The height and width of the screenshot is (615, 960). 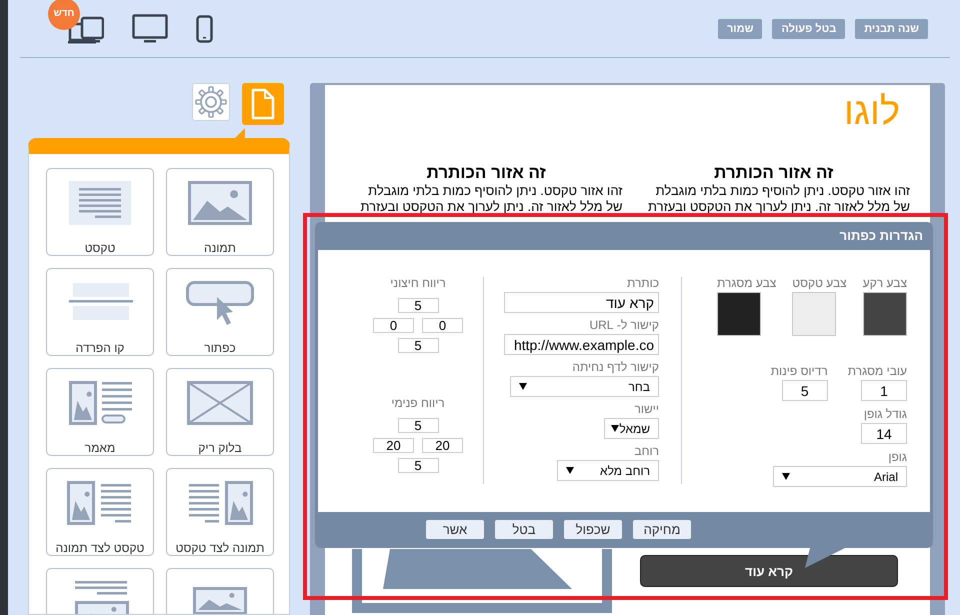 What do you see at coordinates (64, 14) in the screenshot?
I see `new-badge: חדש` at bounding box center [64, 14].